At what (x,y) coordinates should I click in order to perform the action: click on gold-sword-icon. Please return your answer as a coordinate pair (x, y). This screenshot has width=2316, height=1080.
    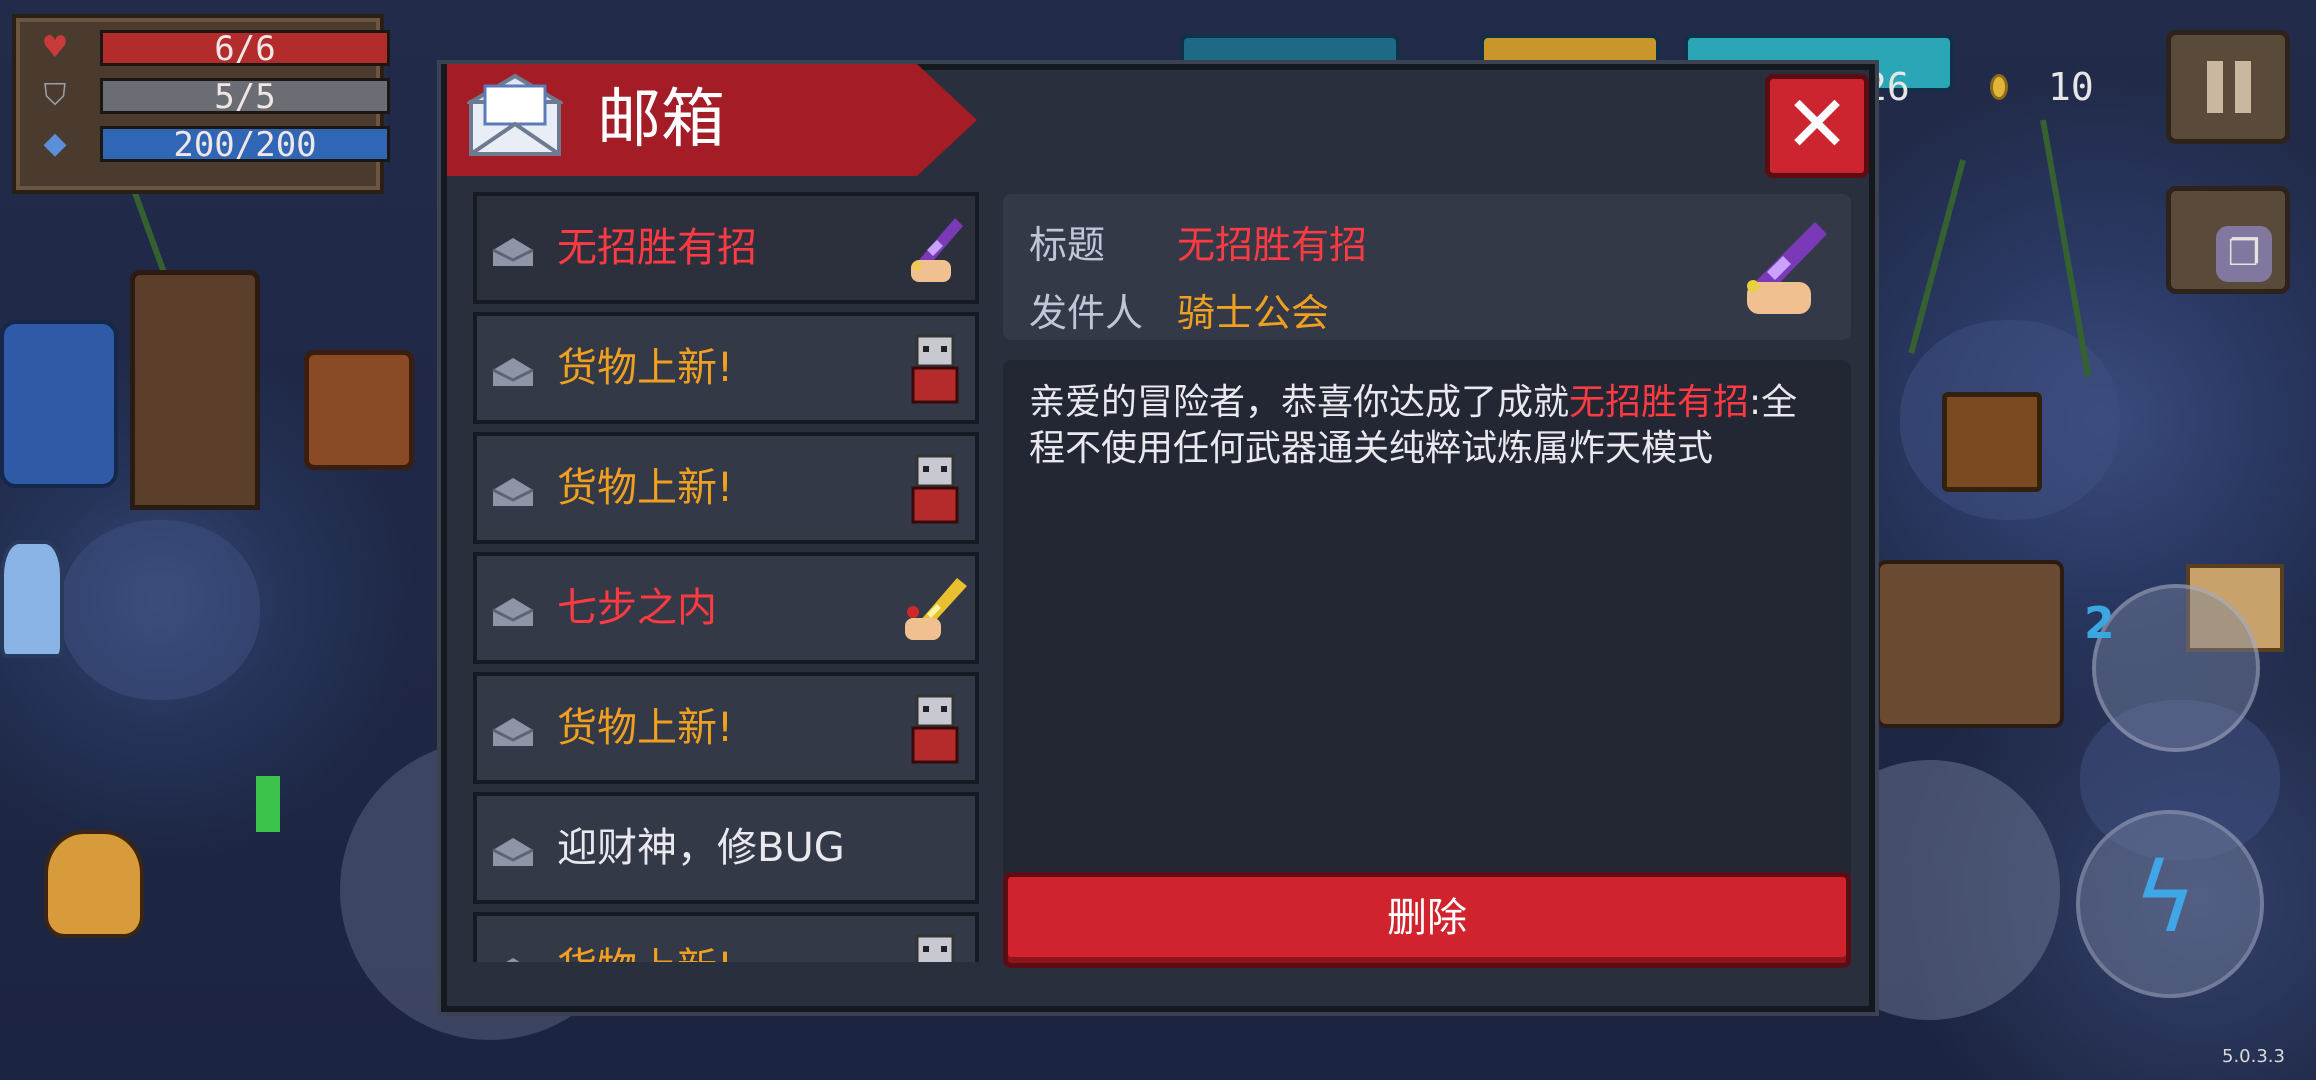
    Looking at the image, I should click on (936, 609).